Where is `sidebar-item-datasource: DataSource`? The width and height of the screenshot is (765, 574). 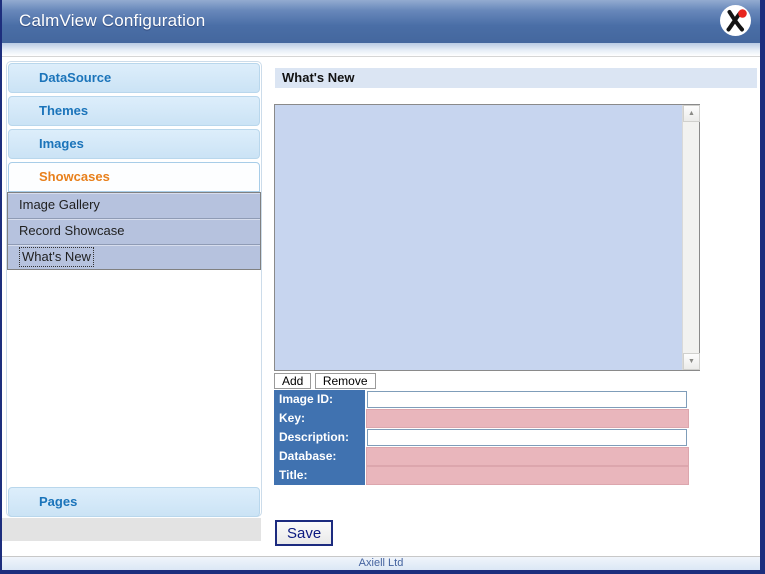
sidebar-item-datasource: DataSource is located at coordinates (134, 78).